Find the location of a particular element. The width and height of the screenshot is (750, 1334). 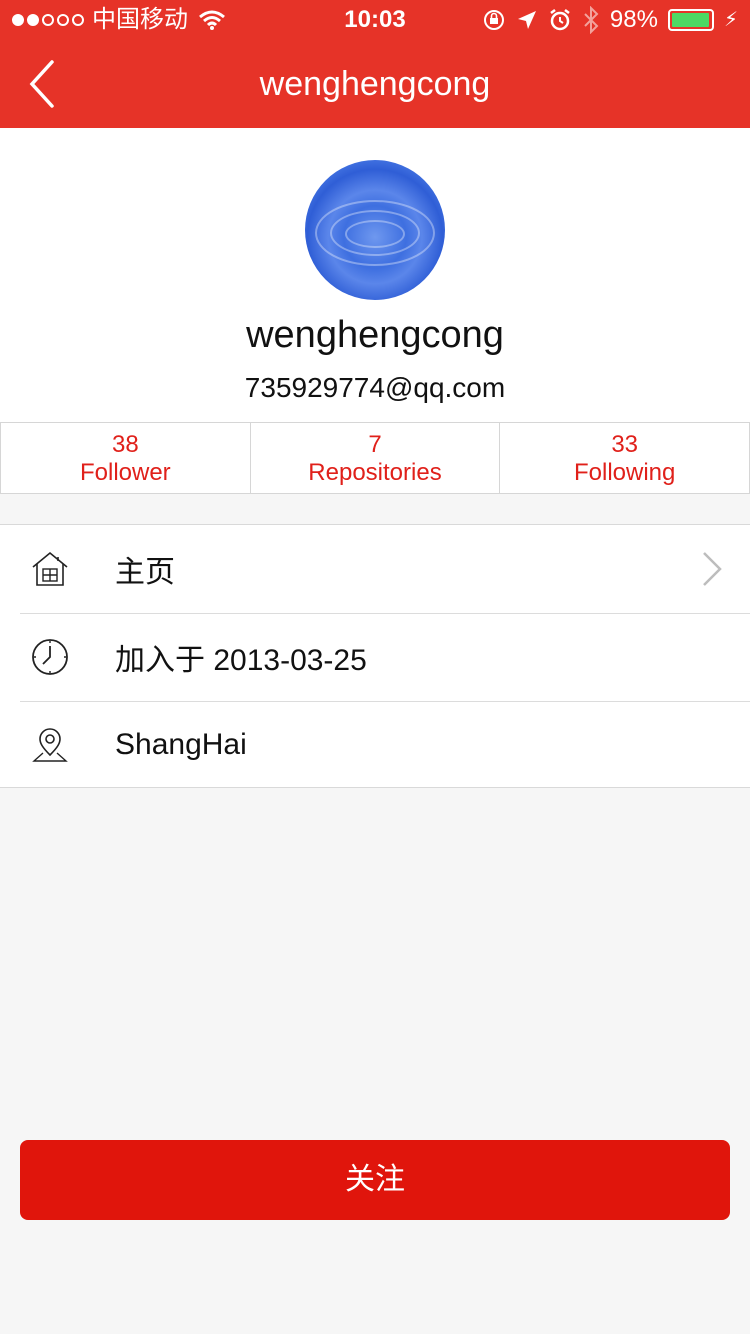

row-label: 加入于 2013-03-25 is located at coordinates (241, 660).